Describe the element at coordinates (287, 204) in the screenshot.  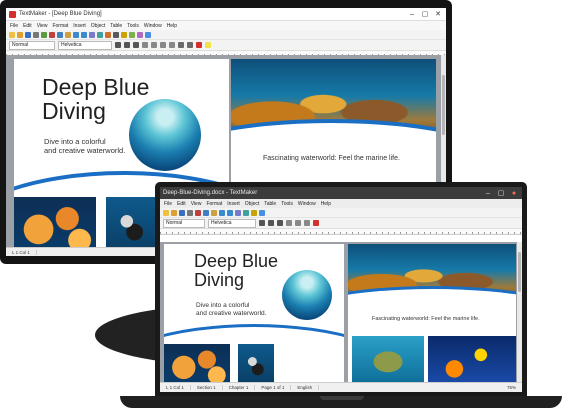
I see `laptop-menu-tools: Tools` at that location.